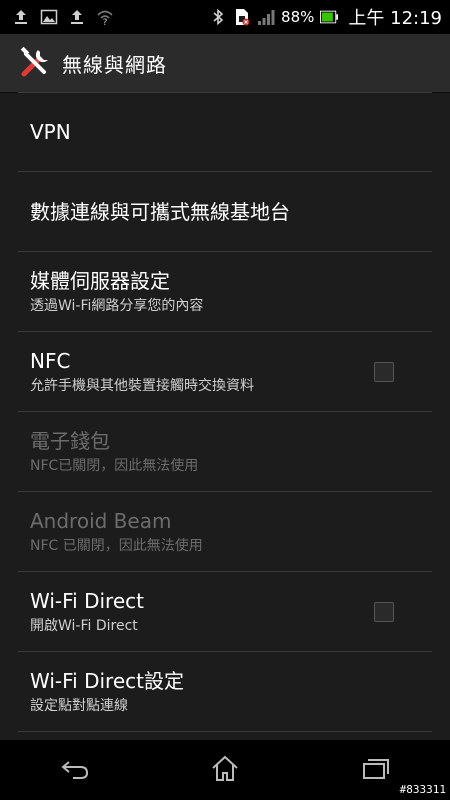  What do you see at coordinates (100, 280) in the screenshot?
I see `setting-title: 媒體伺服器設定` at bounding box center [100, 280].